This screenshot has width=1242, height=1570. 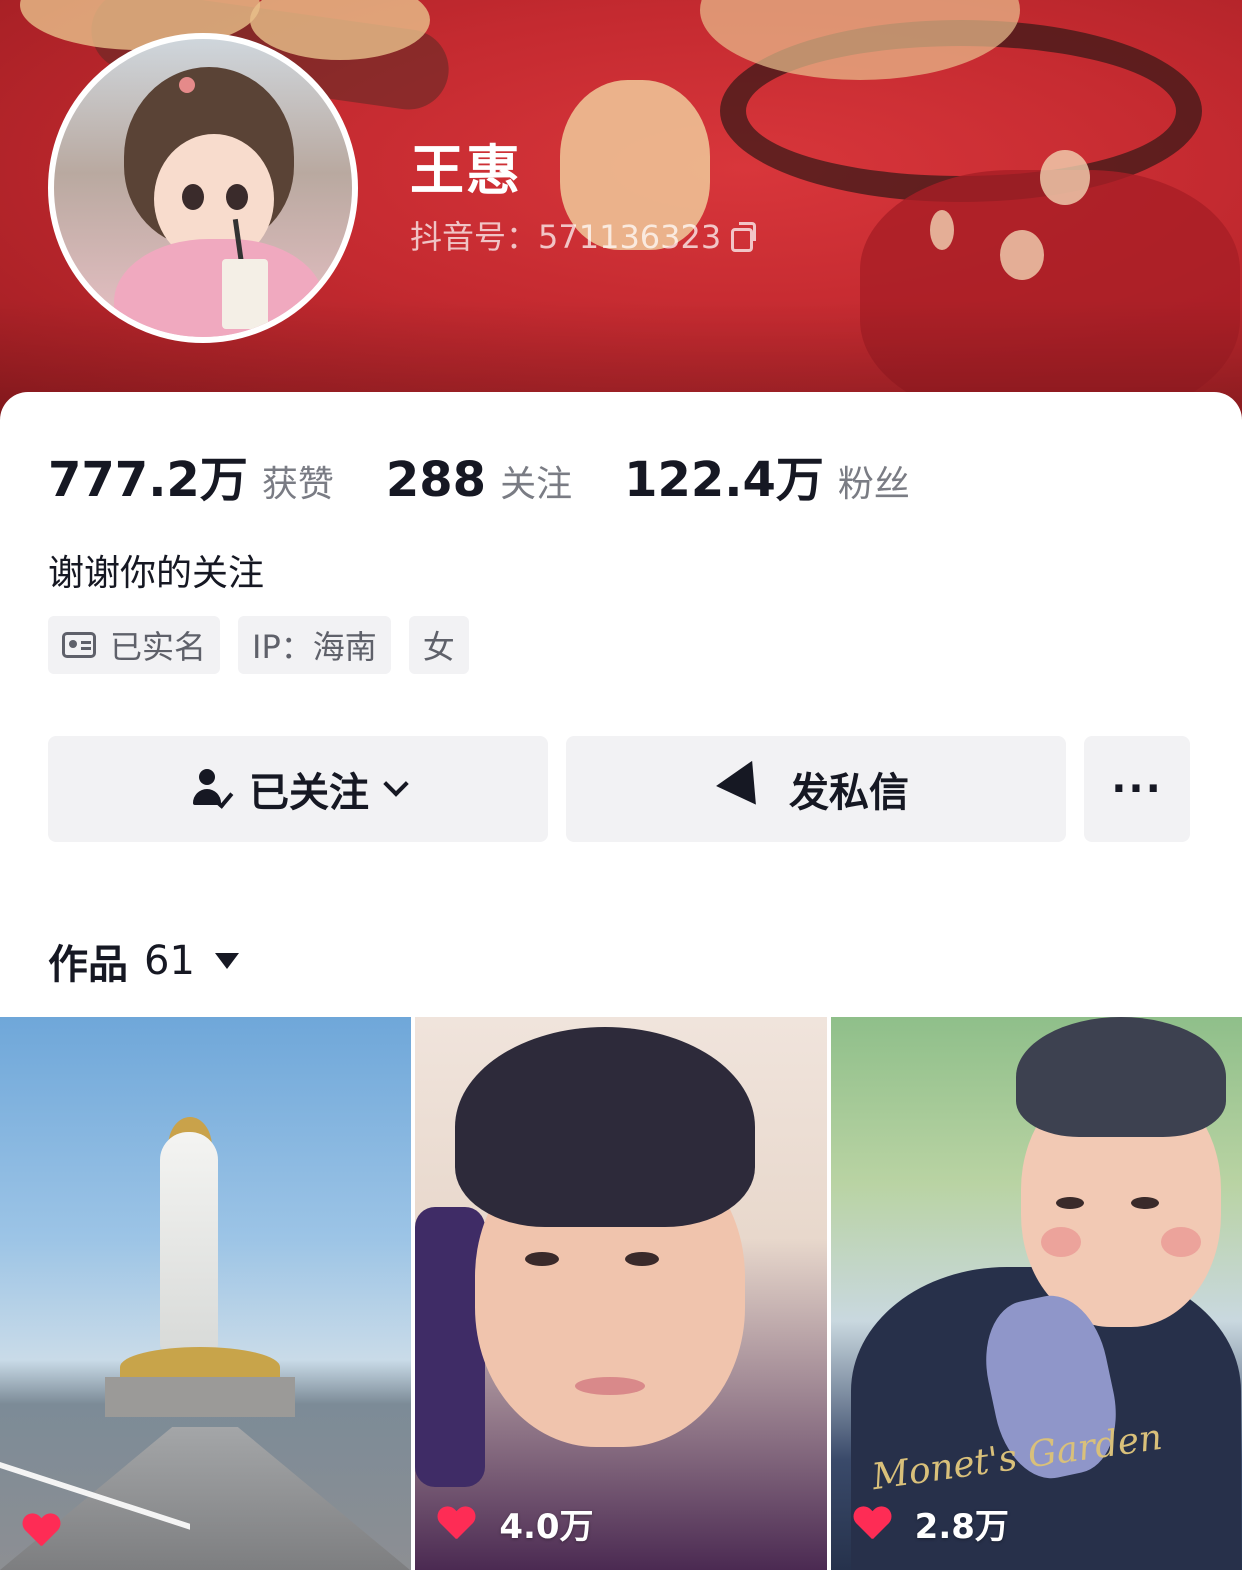 What do you see at coordinates (88, 965) in the screenshot?
I see `works-label: 作品` at bounding box center [88, 965].